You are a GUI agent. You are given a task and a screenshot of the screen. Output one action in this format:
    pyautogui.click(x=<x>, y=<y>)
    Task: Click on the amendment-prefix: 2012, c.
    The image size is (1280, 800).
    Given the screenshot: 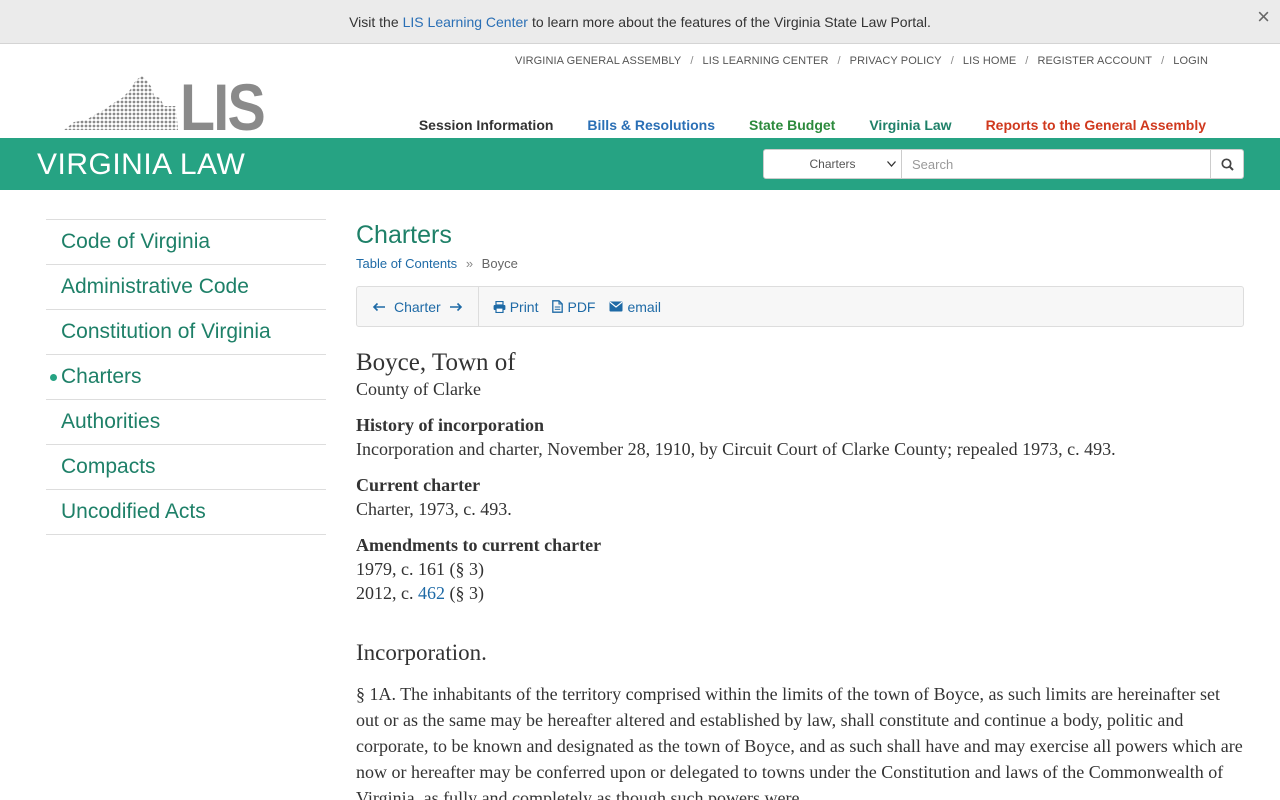 What is the action you would take?
    pyautogui.click(x=385, y=593)
    